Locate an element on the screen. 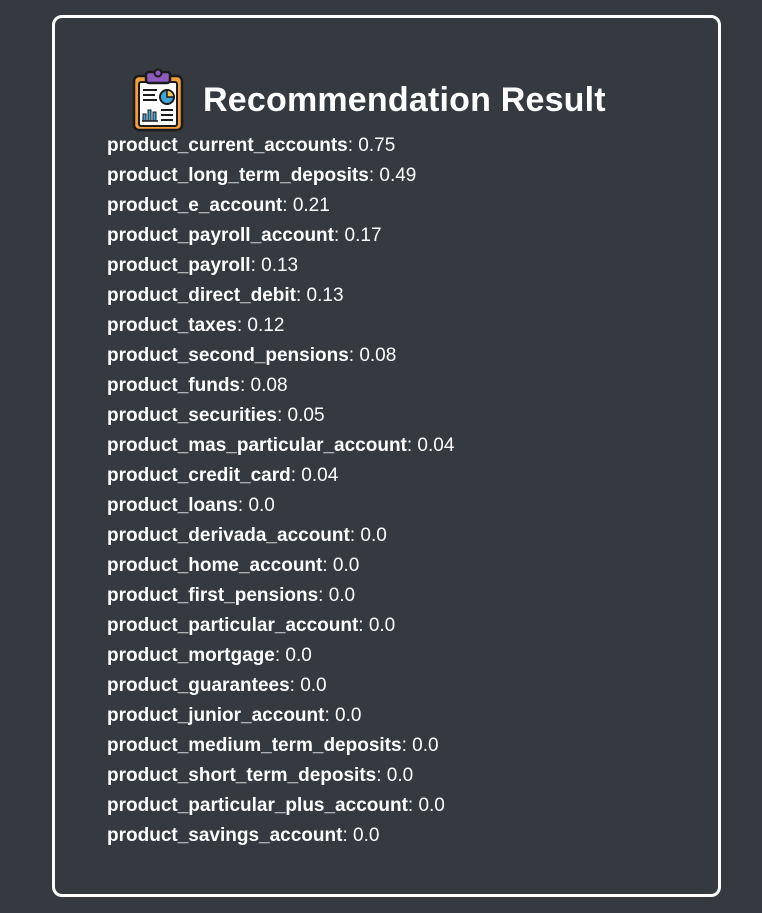  product-score: : 0.17 is located at coordinates (358, 235).